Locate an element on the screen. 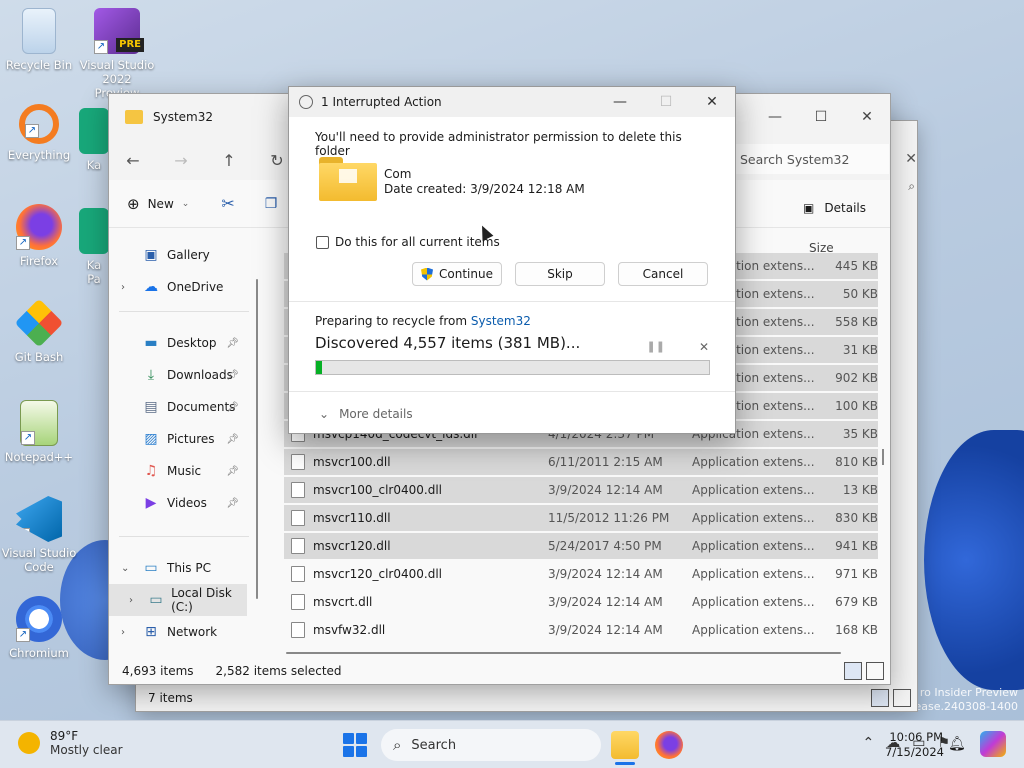 Image resolution: width=1024 pixels, height=768 pixels. continue-button: Continue is located at coordinates (457, 274).